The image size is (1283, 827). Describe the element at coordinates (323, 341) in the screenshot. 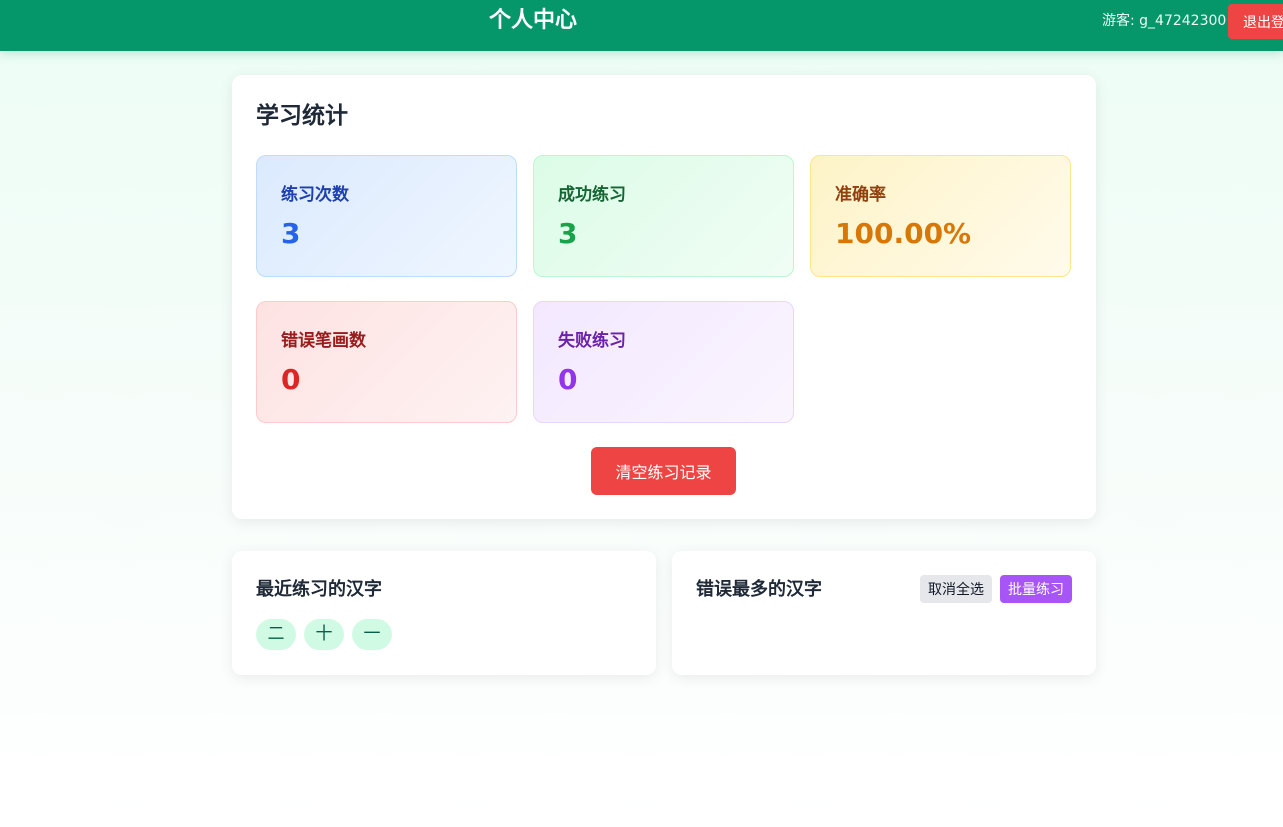

I see `stat-label: 错误笔画数` at that location.